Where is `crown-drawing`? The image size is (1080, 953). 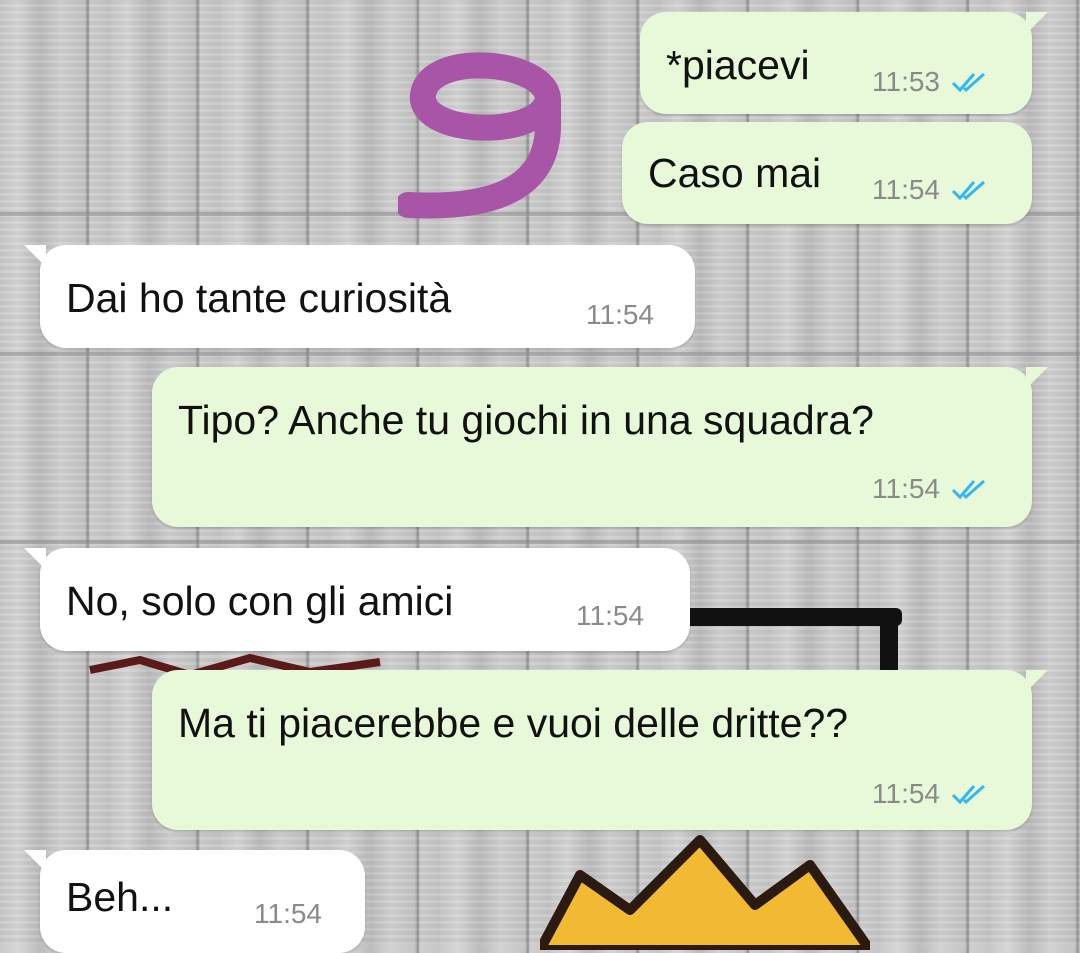
crown-drawing is located at coordinates (705, 892).